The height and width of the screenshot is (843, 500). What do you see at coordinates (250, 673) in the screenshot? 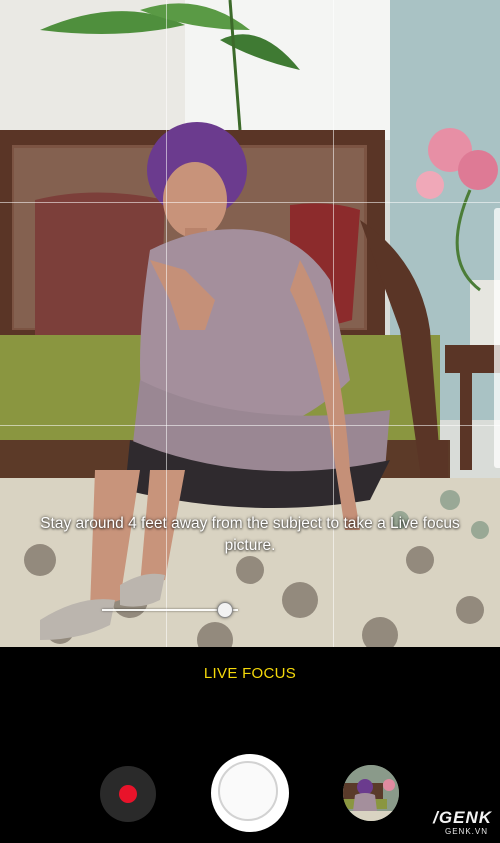
I see `mode-label-live-focus: LIVE FOCUS` at bounding box center [250, 673].